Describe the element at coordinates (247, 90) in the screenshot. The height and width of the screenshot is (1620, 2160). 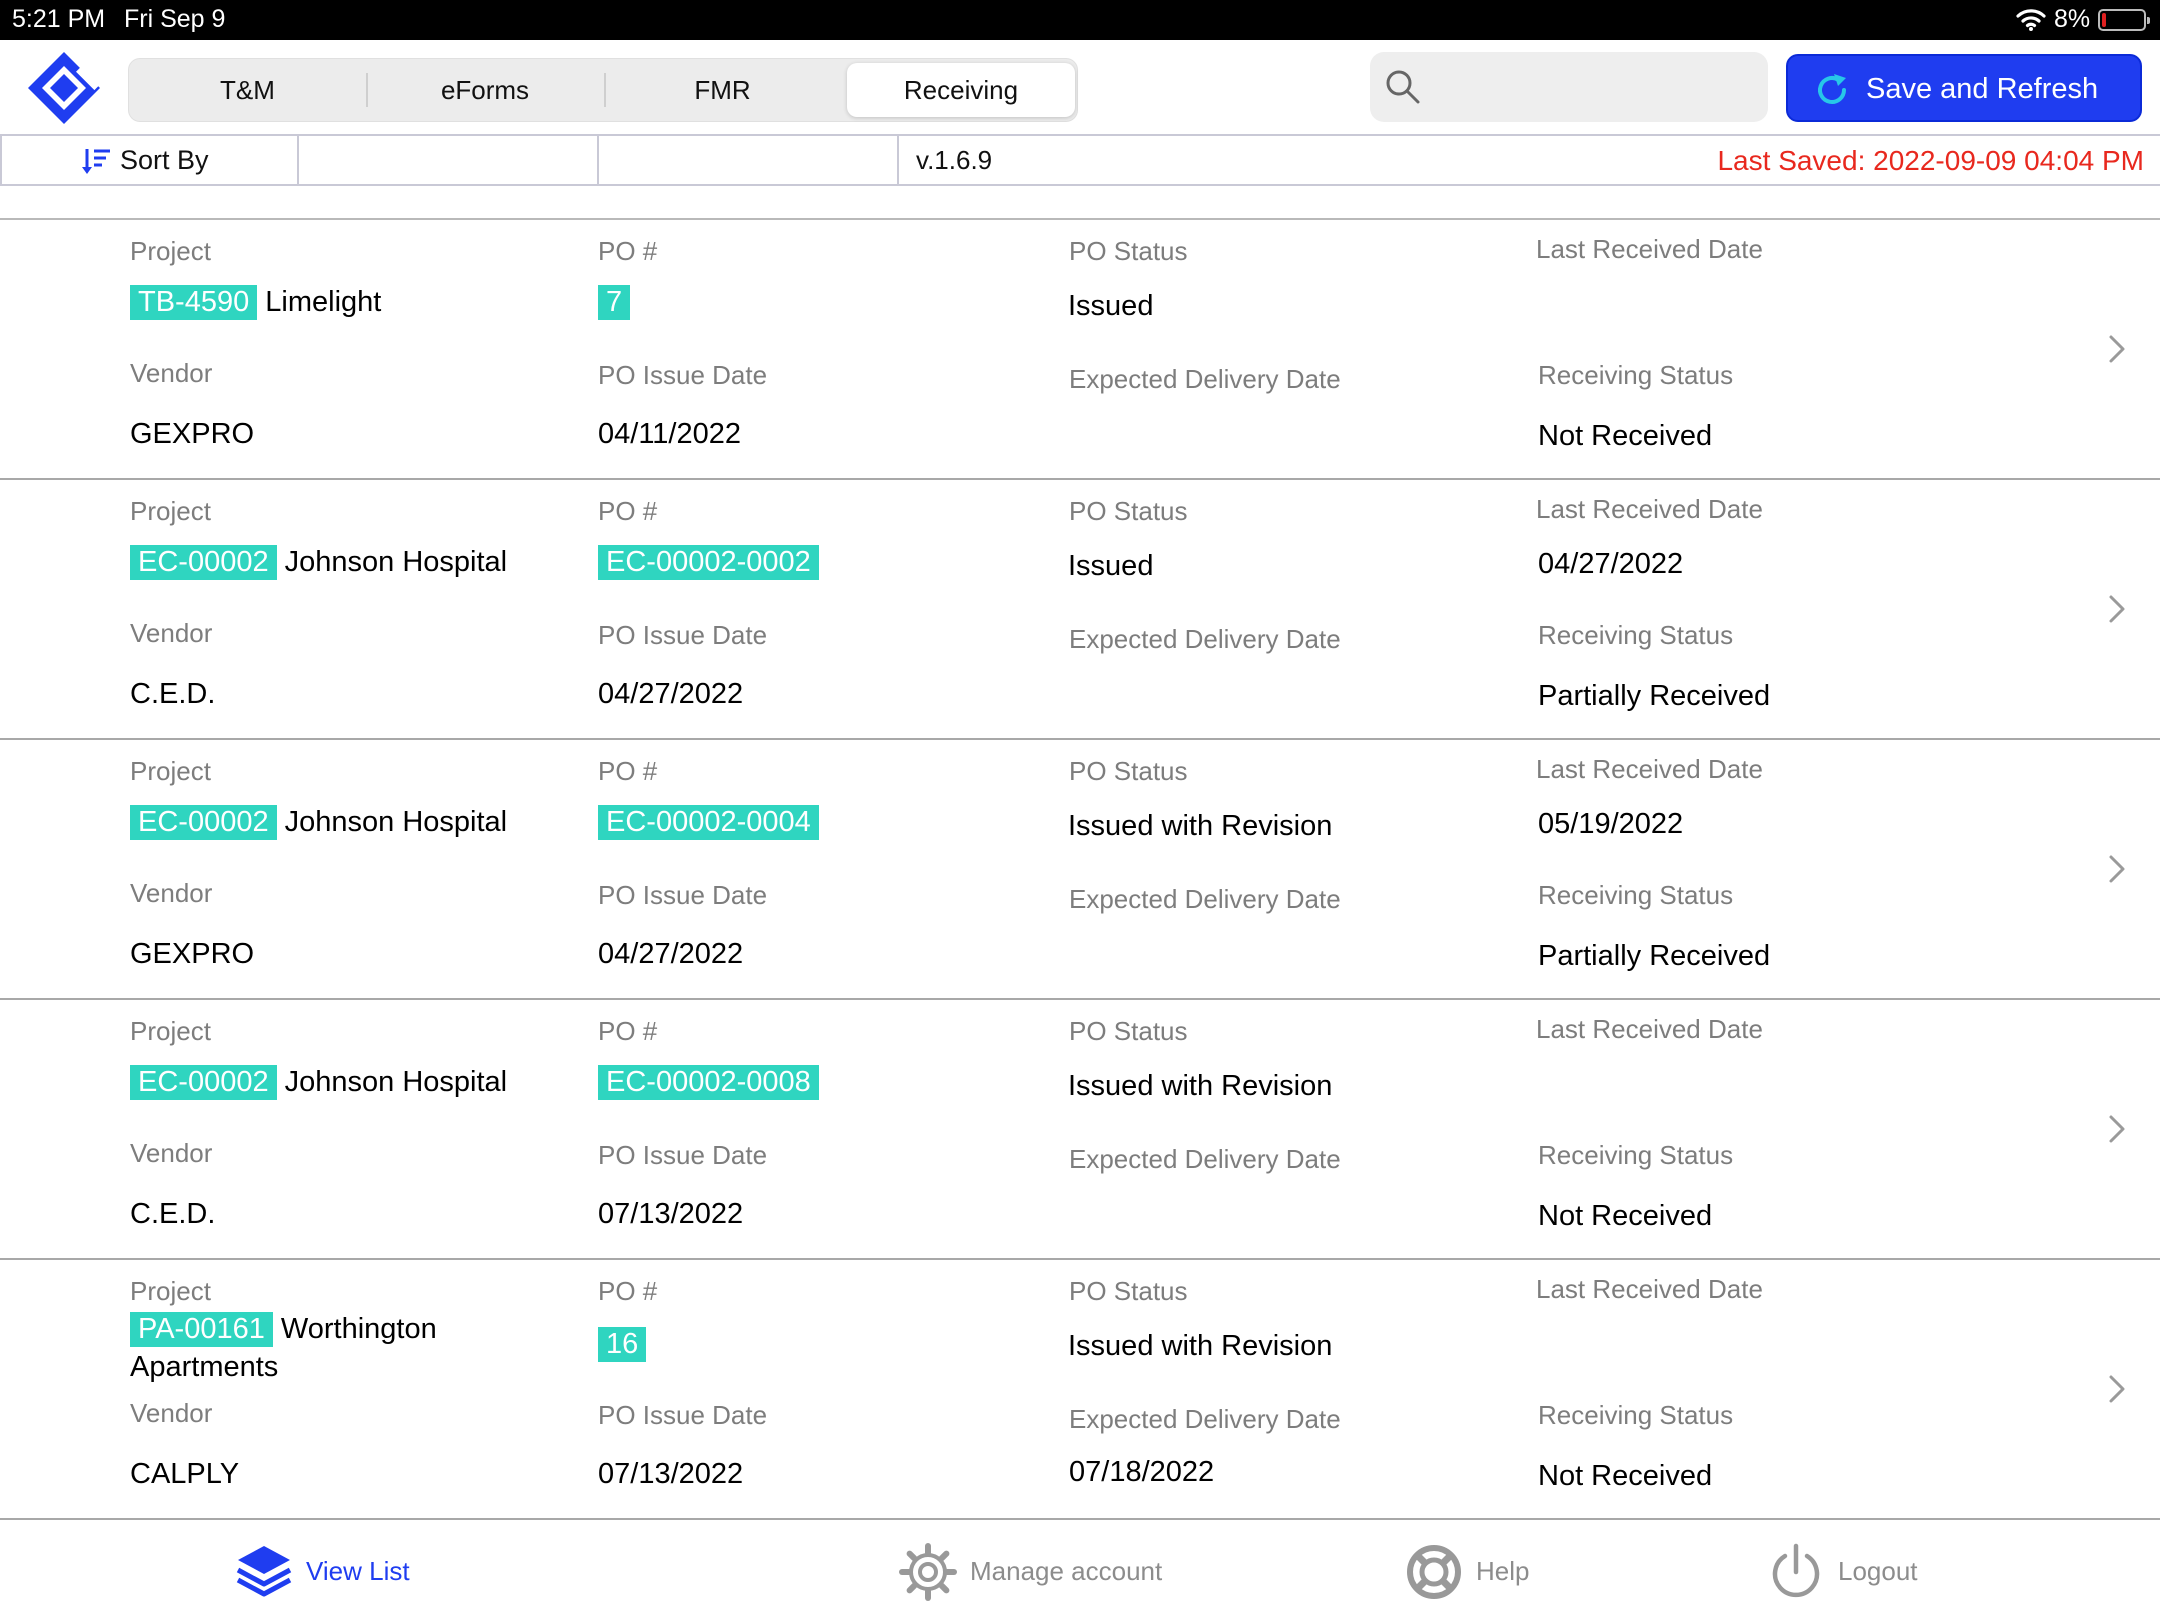
I see `tab-tm: T&M` at that location.